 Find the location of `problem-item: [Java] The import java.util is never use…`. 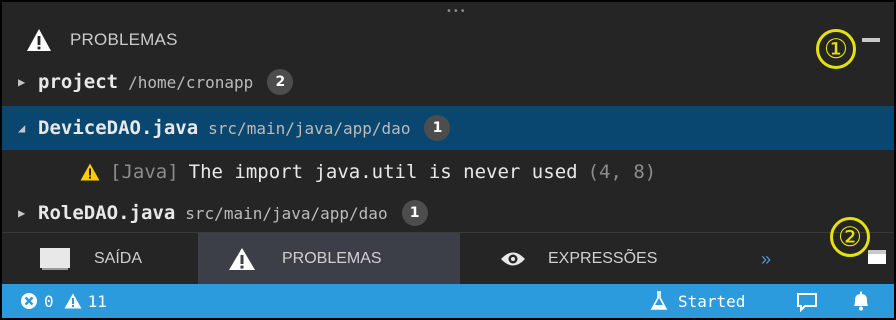

problem-item: [Java] The import java.util is never use… is located at coordinates (448, 172).